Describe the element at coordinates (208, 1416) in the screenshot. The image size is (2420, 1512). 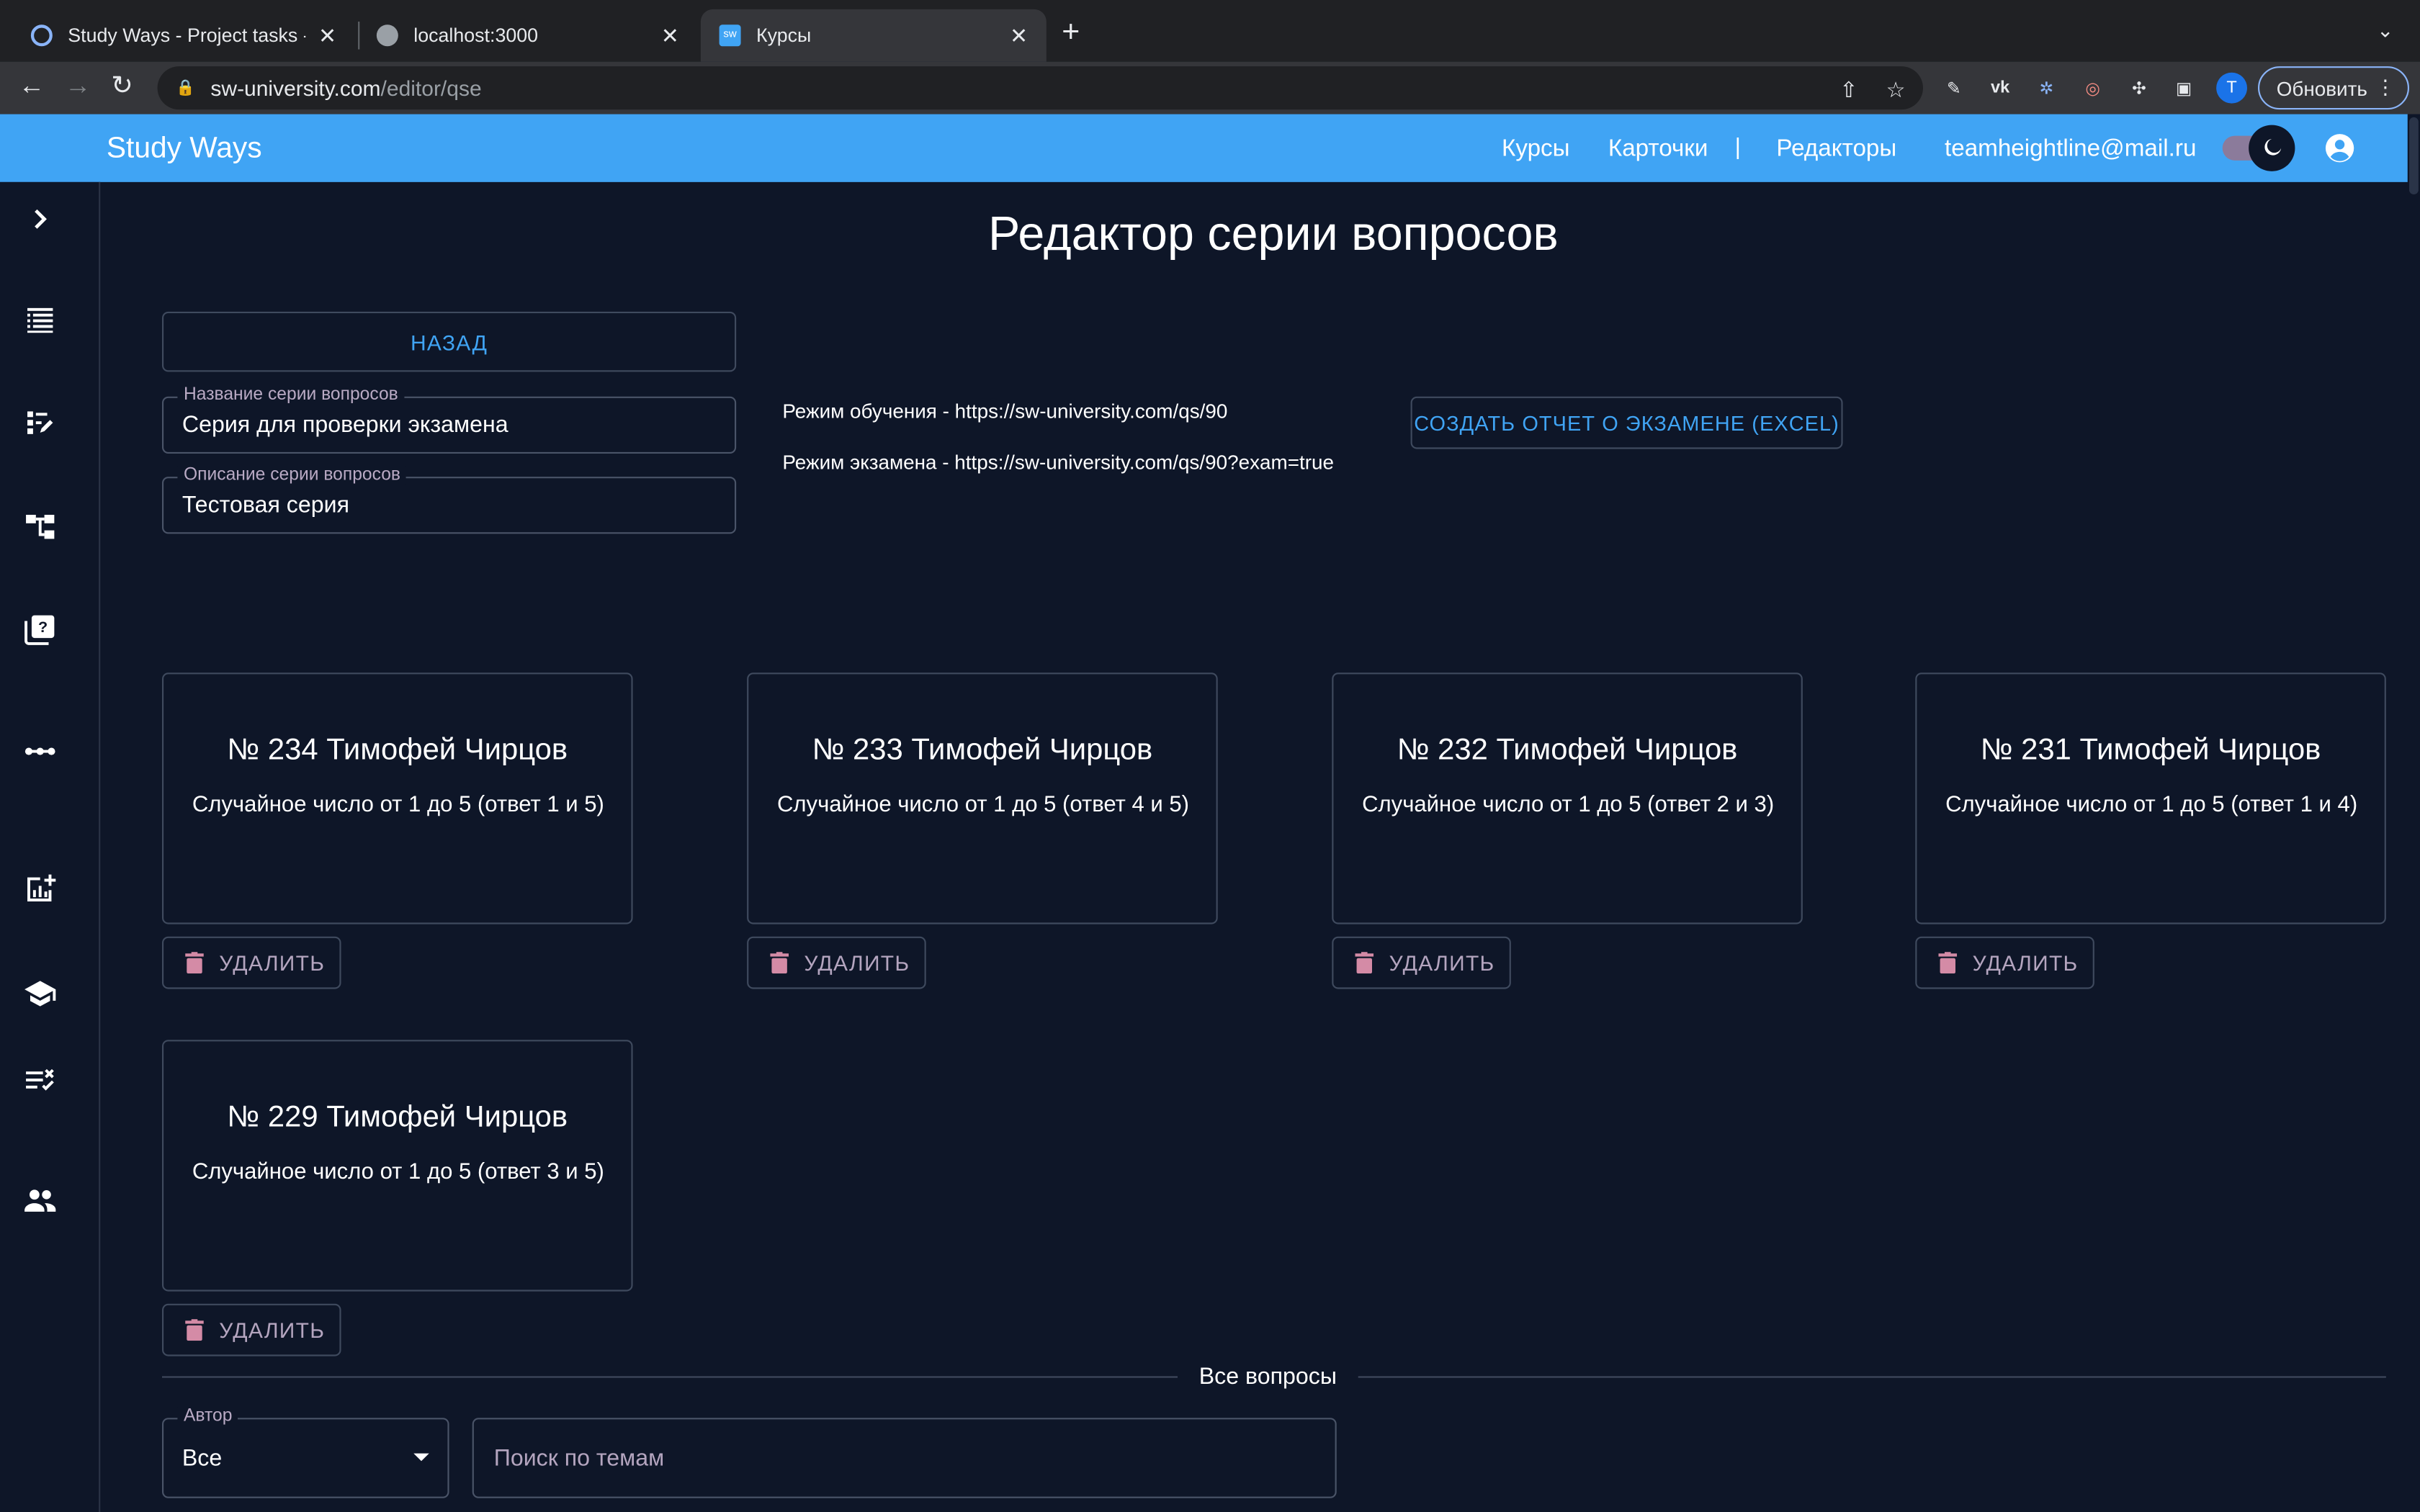
I see `author-label: Автор` at that location.